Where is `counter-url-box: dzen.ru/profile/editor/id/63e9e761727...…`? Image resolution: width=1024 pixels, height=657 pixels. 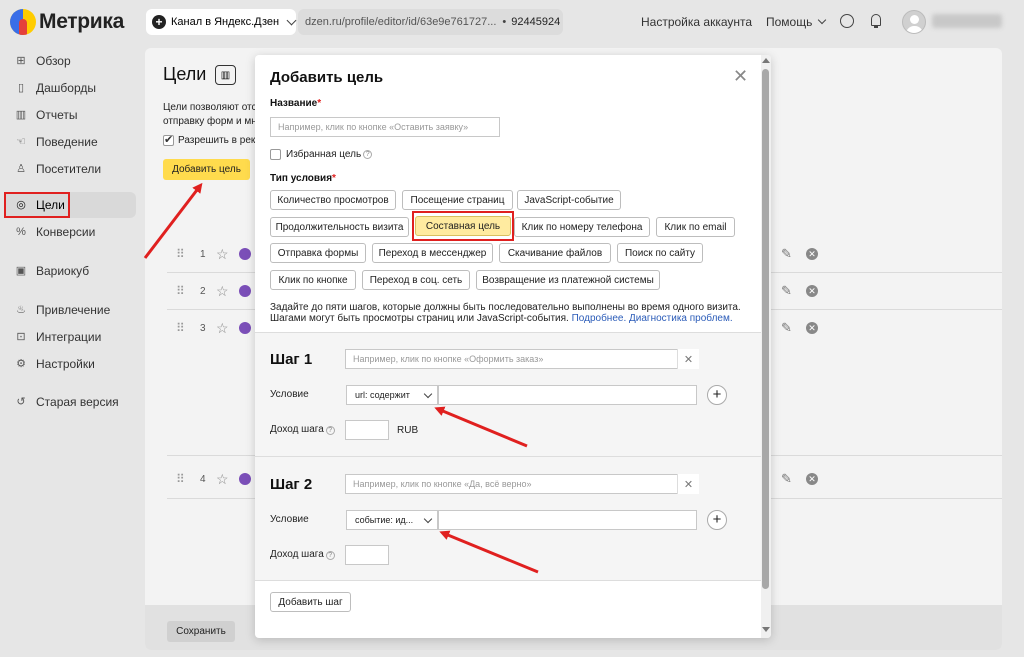
counter-url-box: dzen.ru/profile/editor/id/63e9e761727...… is located at coordinates (430, 22).